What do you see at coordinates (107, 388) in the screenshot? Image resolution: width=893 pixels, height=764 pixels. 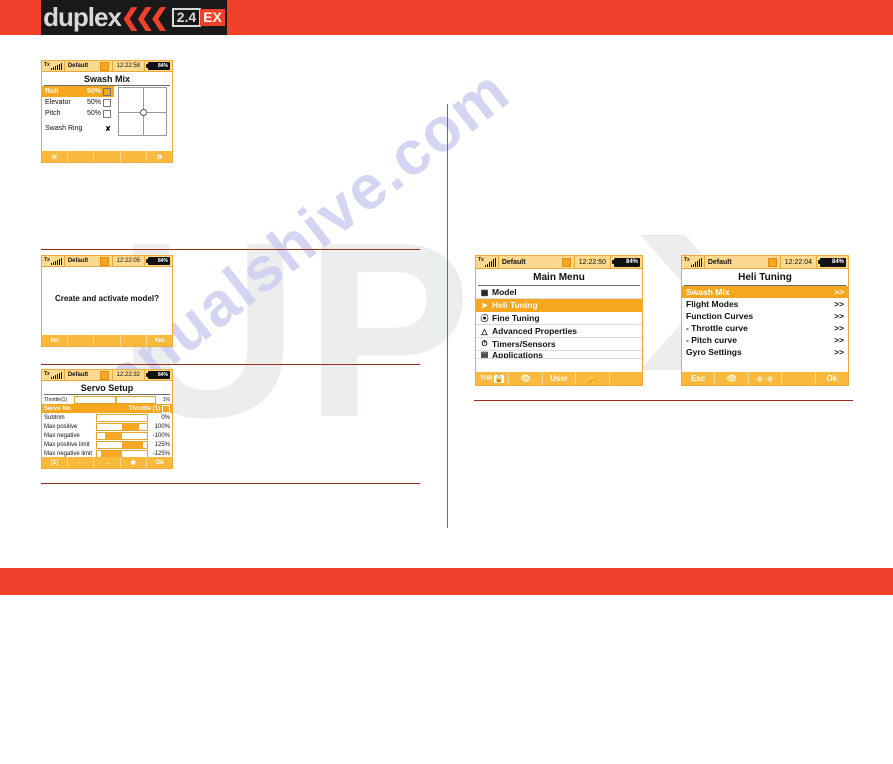 I see `page-title: Servo Setup` at bounding box center [107, 388].